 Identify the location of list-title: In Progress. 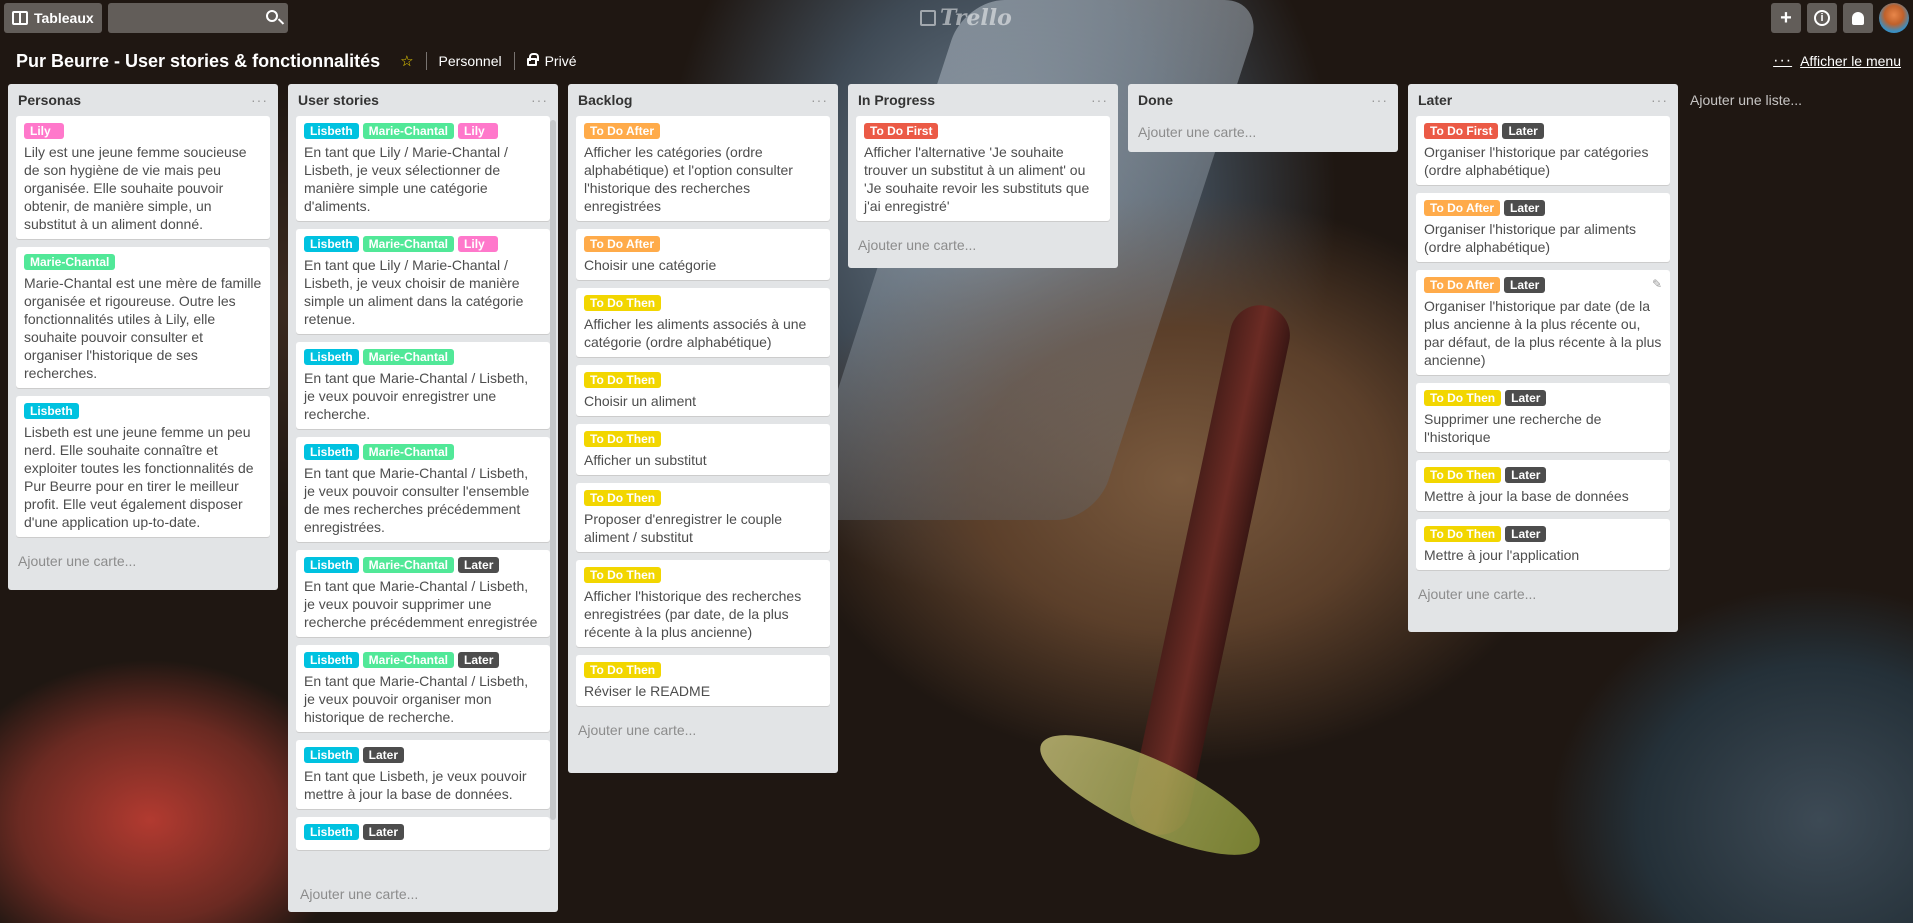
(896, 100).